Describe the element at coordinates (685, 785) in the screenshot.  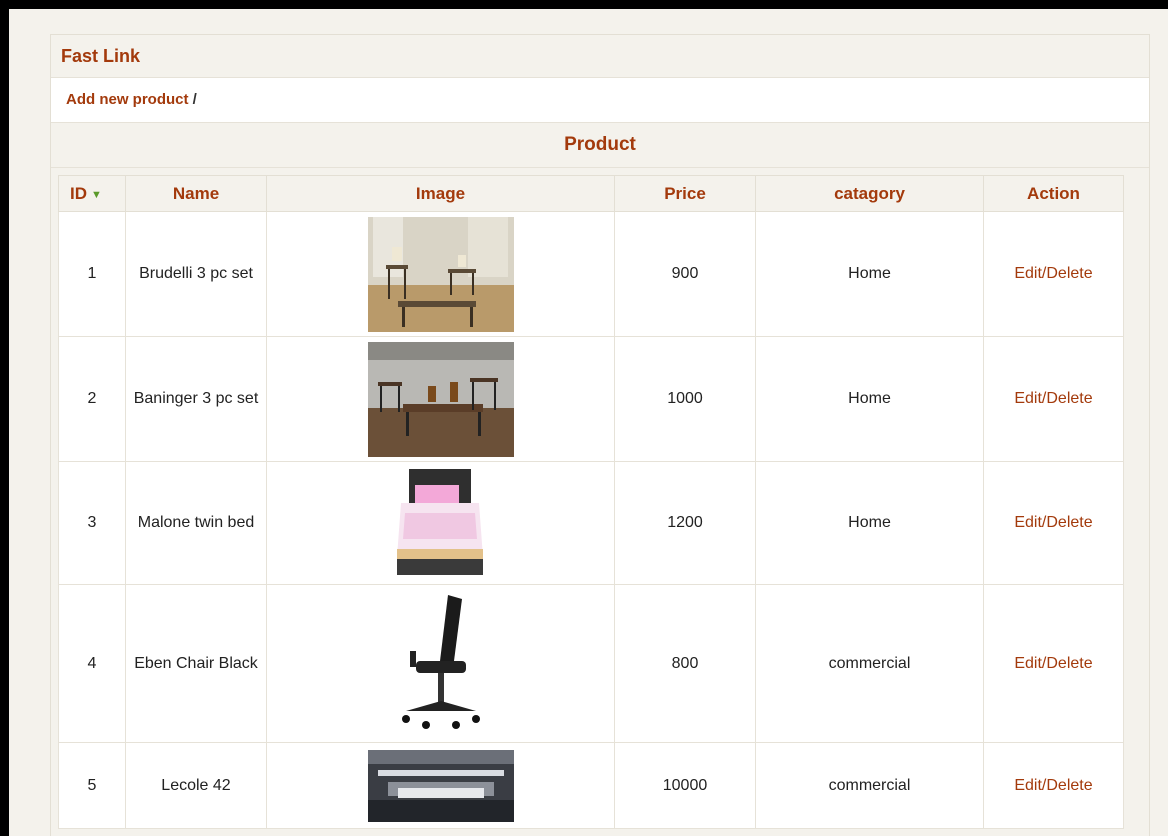
I see `row-price: 10000` at that location.